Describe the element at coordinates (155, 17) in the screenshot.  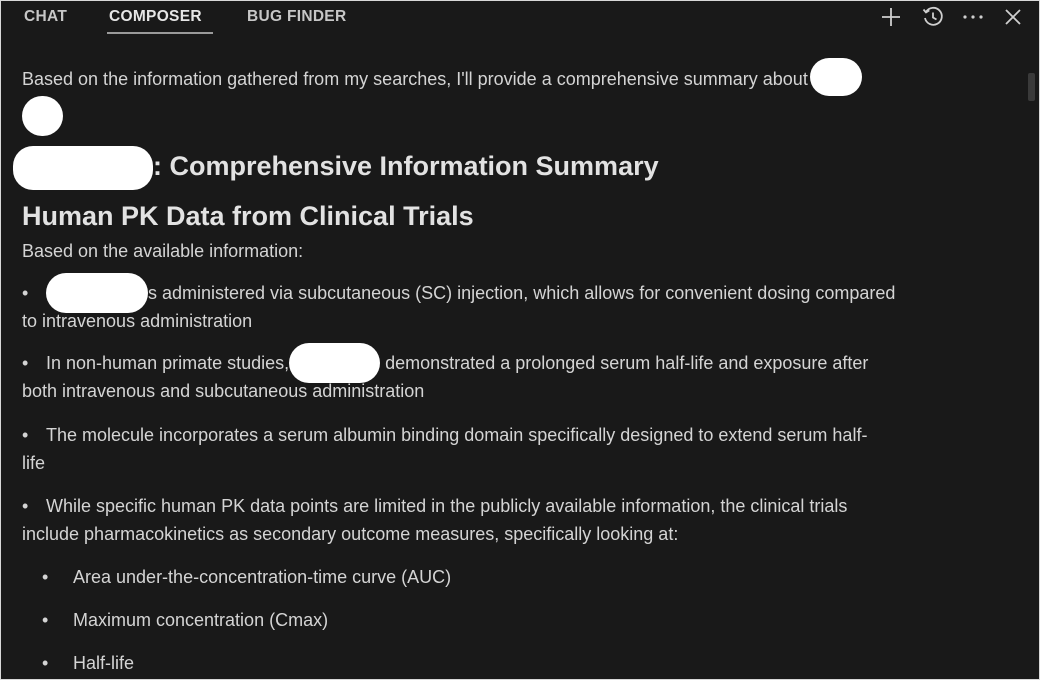
I see `tab-composer: COMPOSER` at that location.